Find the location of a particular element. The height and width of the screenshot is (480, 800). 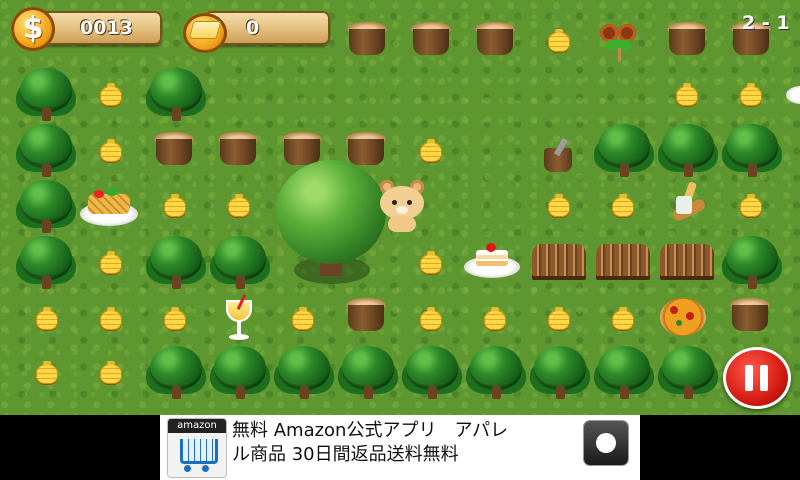

cake-plate-icon is located at coordinates (493, 260).